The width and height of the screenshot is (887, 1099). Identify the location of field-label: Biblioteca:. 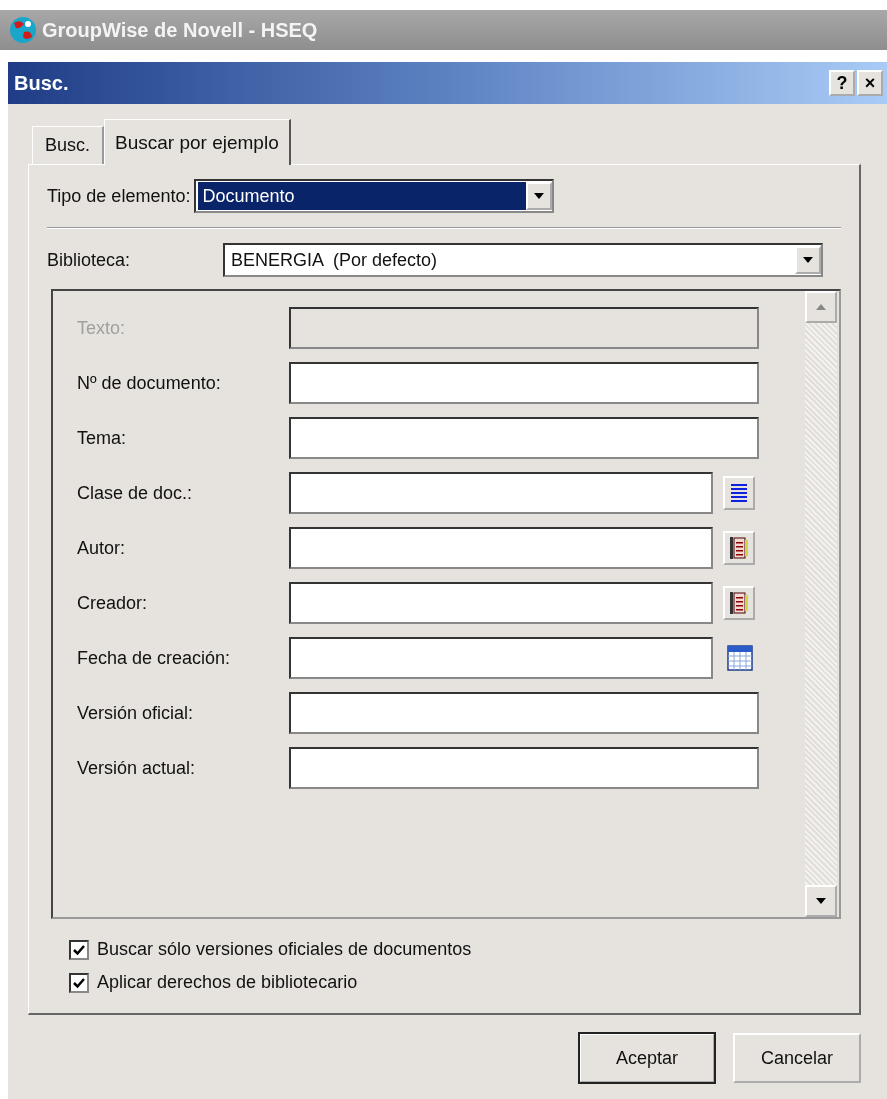
(89, 260).